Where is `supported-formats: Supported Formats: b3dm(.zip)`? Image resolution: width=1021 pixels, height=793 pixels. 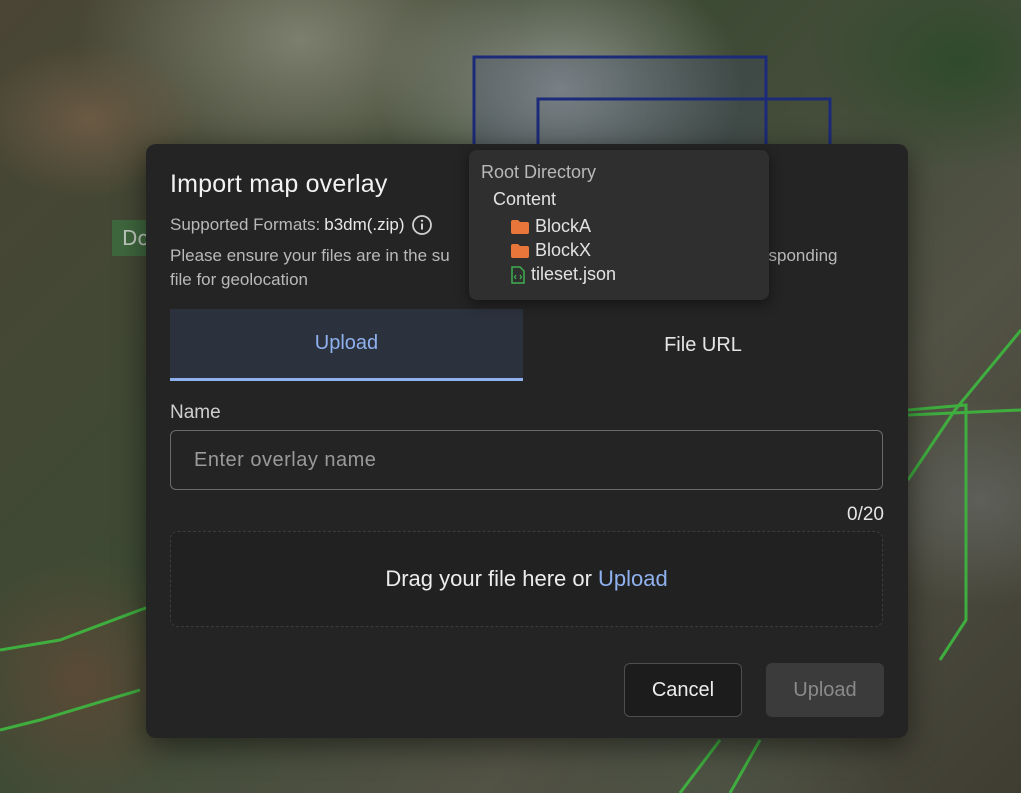 supported-formats: Supported Formats: b3dm(.zip) is located at coordinates (301, 225).